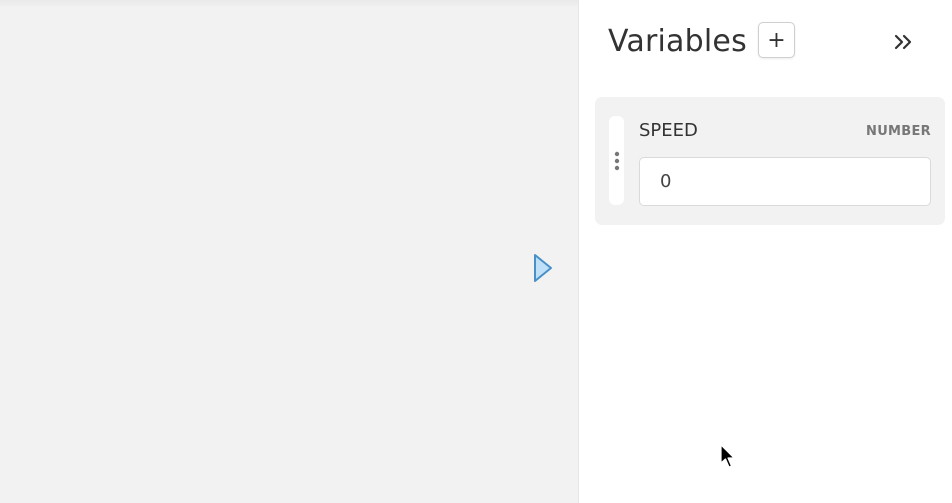 The width and height of the screenshot is (952, 503). What do you see at coordinates (543, 268) in the screenshot?
I see `play-arrow-icon` at bounding box center [543, 268].